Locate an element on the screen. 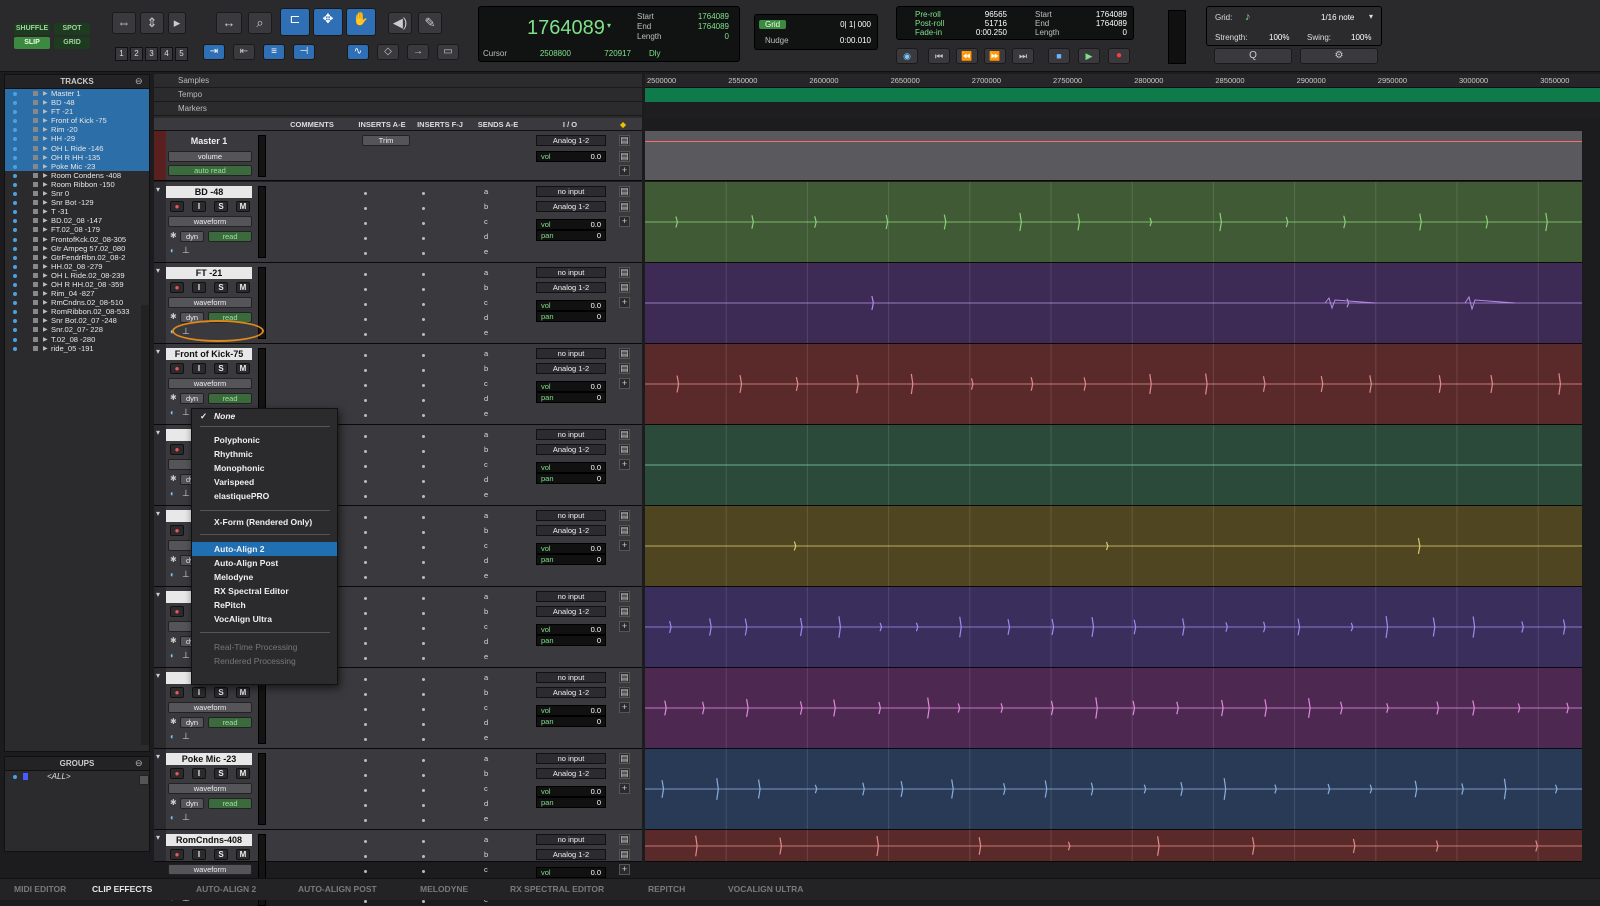 The image size is (1600, 906). grid-note-value: 1/16 note is located at coordinates (1337, 17).